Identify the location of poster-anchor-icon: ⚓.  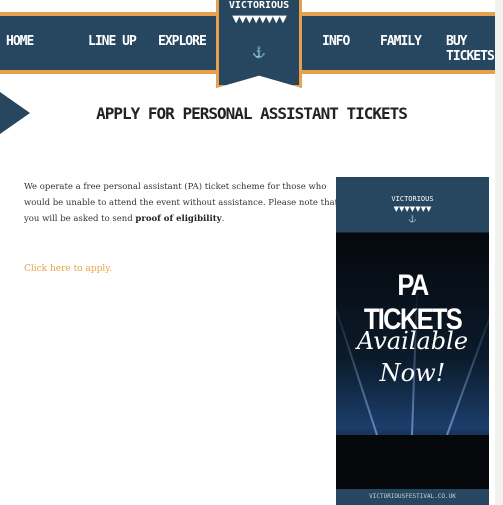
(412, 219).